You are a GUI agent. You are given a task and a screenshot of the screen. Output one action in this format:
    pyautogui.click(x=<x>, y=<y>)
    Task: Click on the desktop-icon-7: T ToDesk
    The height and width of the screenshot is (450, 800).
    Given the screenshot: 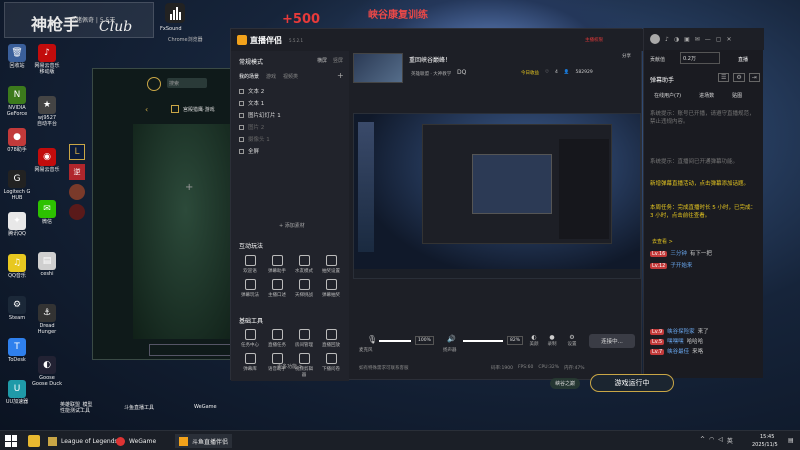 What is the action you would take?
    pyautogui.click(x=17, y=350)
    